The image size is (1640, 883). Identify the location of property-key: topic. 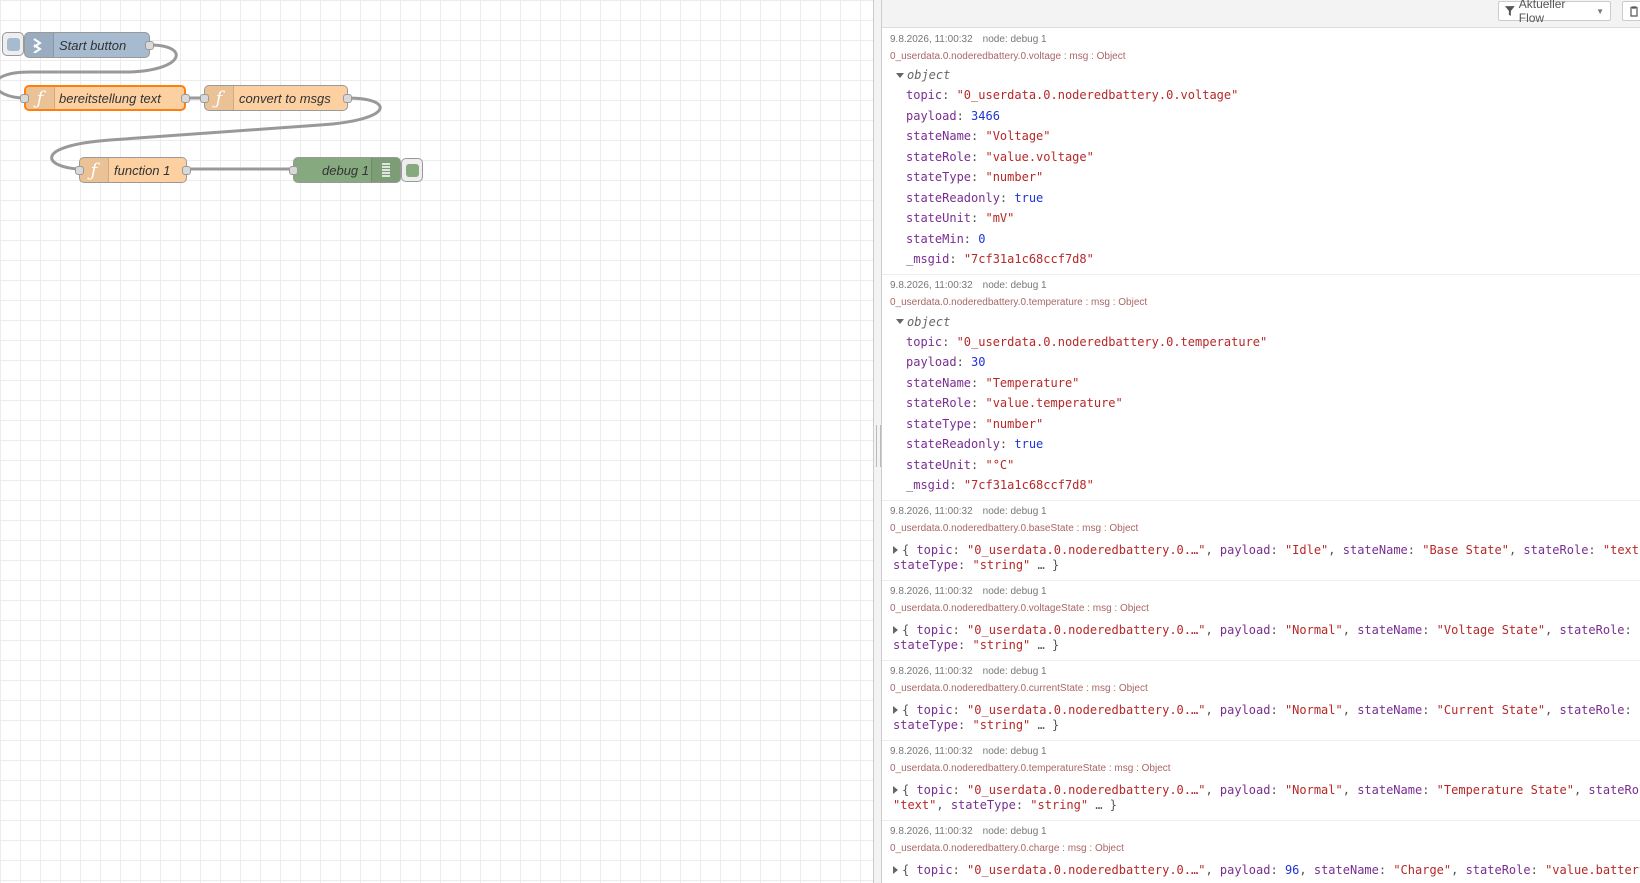
(924, 341).